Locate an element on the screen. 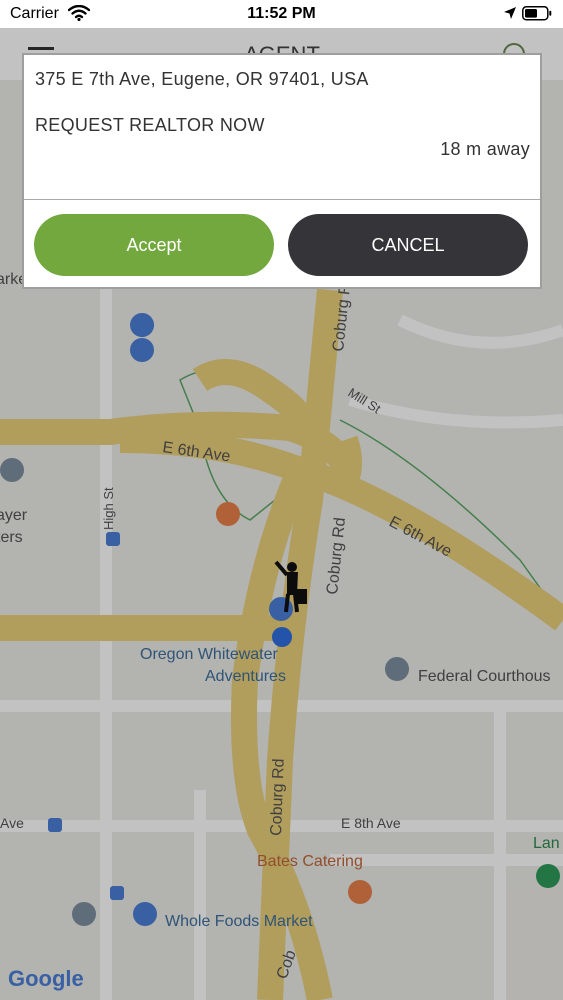  street-label-coburg-low: Coburg Rd is located at coordinates (278, 797).